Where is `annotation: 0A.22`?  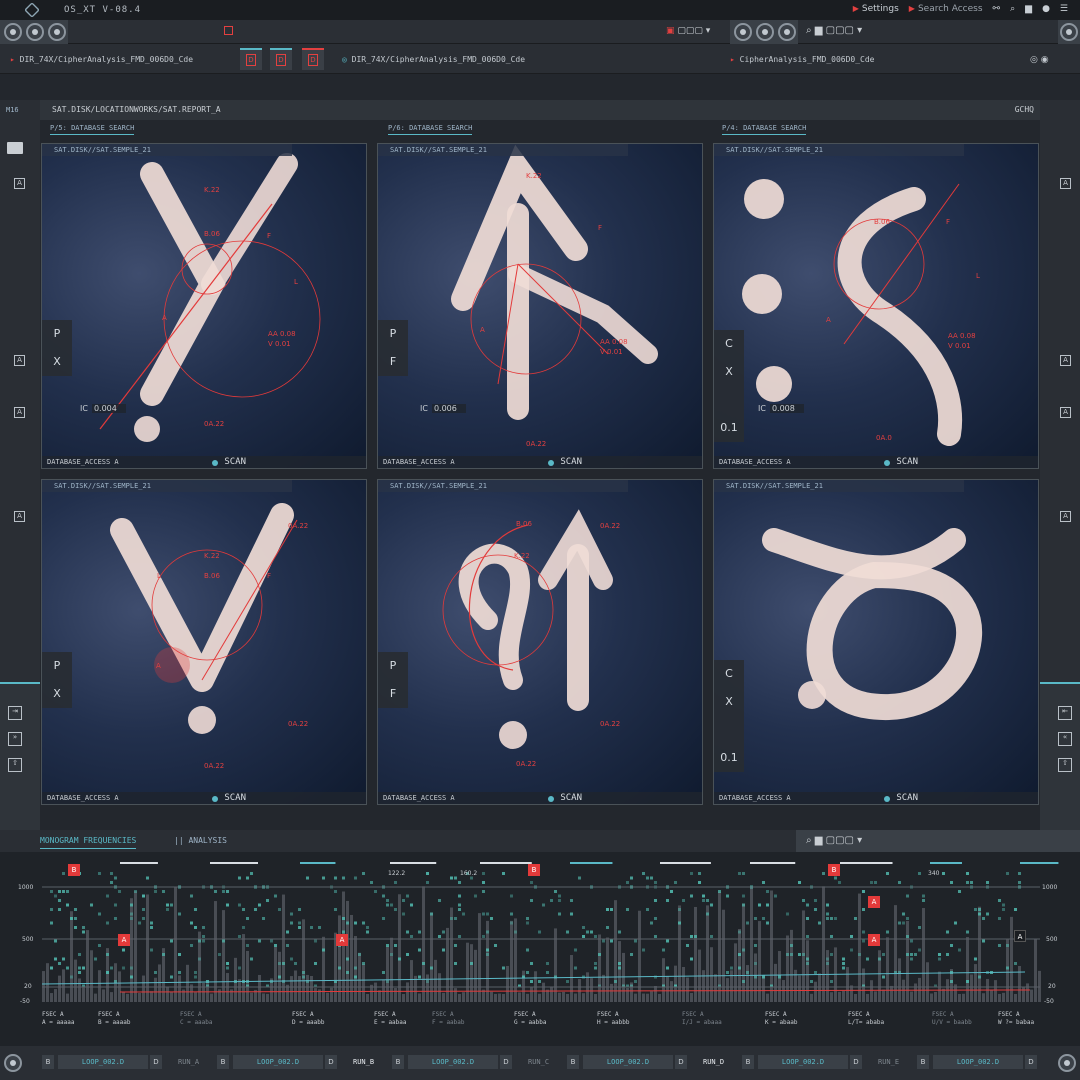 annotation: 0A.22 is located at coordinates (536, 444).